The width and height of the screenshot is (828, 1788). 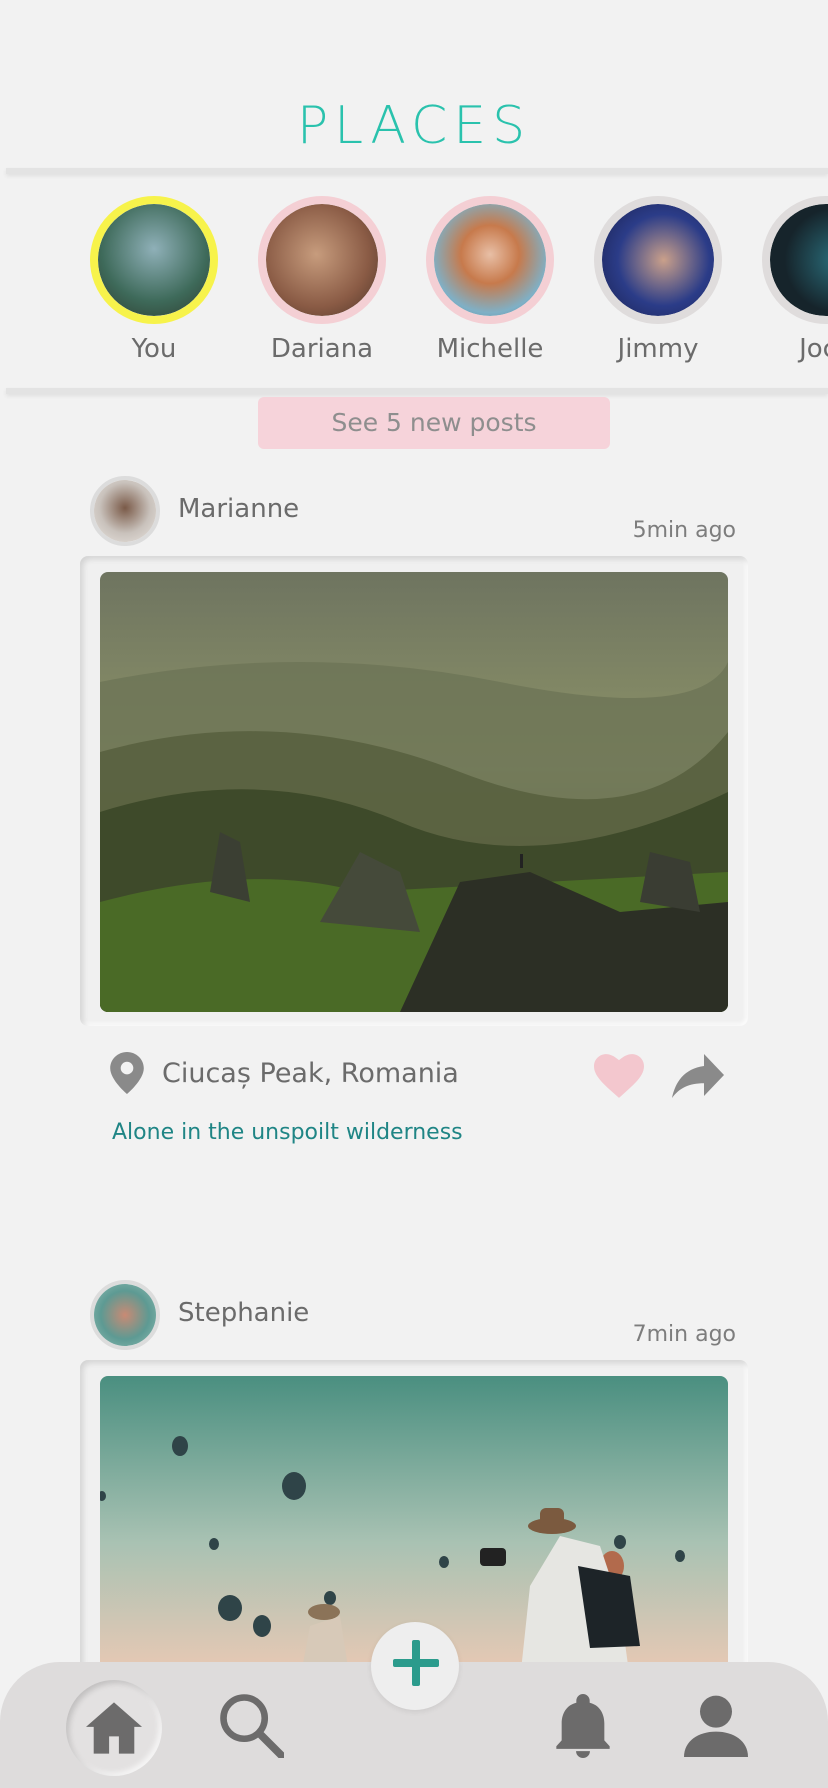 I want to click on see-new-posts-button: See 5 new posts, so click(x=434, y=423).